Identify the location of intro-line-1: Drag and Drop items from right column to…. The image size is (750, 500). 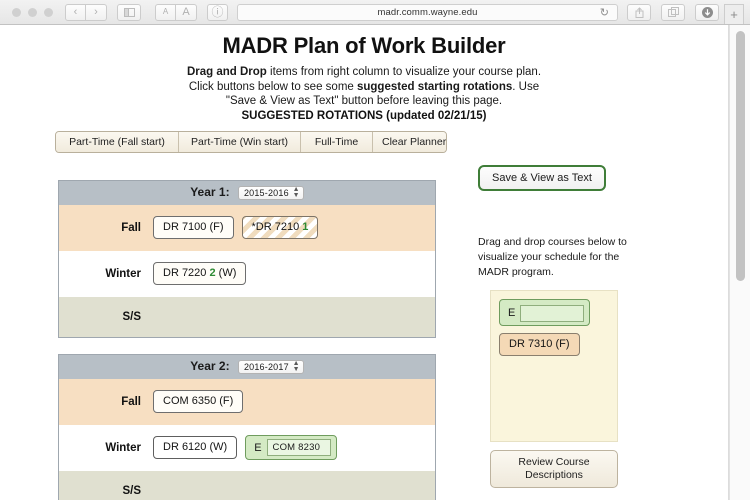
(364, 72).